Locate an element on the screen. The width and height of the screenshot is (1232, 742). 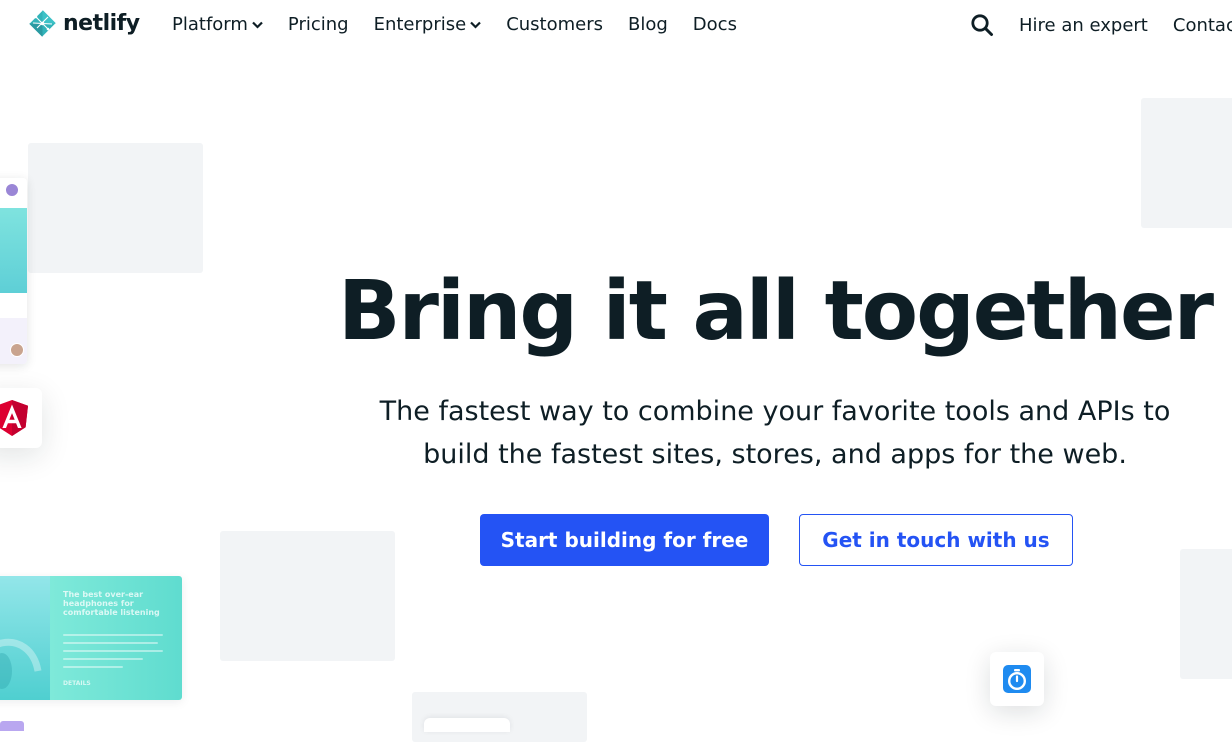
nav-label: Docs is located at coordinates (714, 24).